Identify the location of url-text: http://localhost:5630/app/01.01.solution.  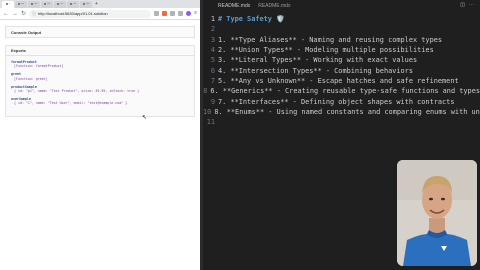
(73, 13).